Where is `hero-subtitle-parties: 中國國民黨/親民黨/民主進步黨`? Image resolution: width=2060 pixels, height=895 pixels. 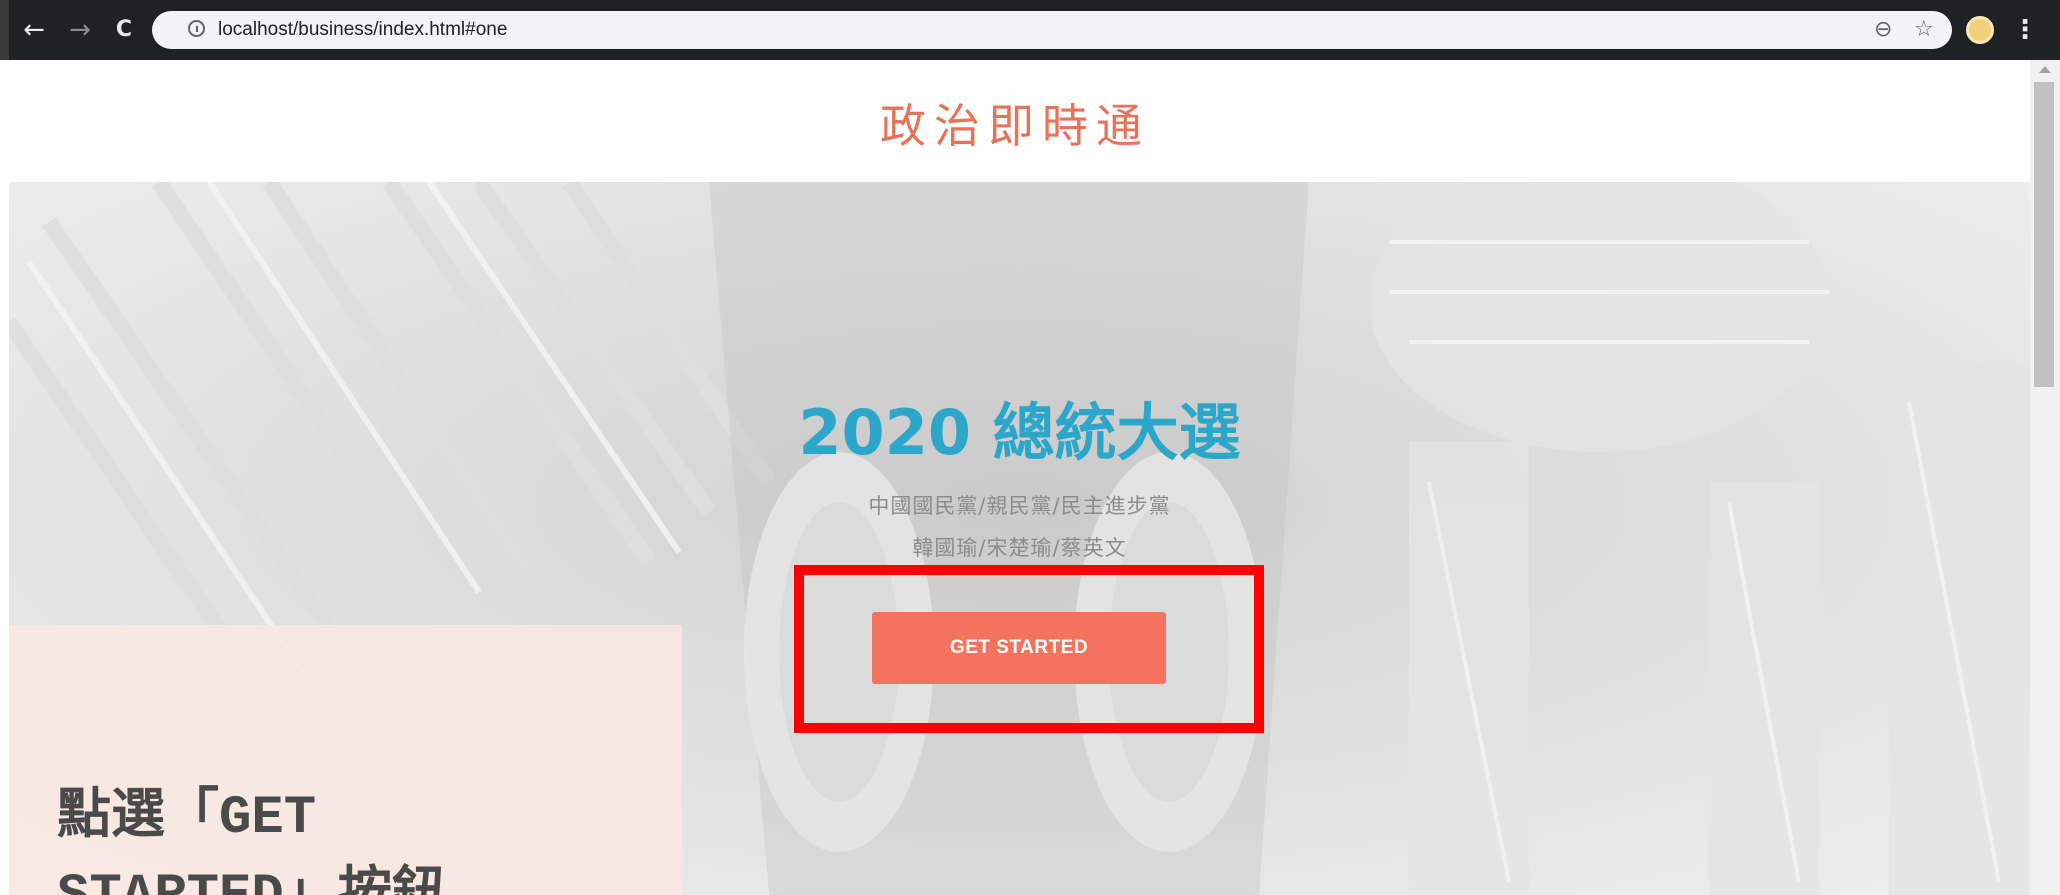
hero-subtitle-parties: 中國國民黨/親民黨/民主進步黨 is located at coordinates (1019, 506).